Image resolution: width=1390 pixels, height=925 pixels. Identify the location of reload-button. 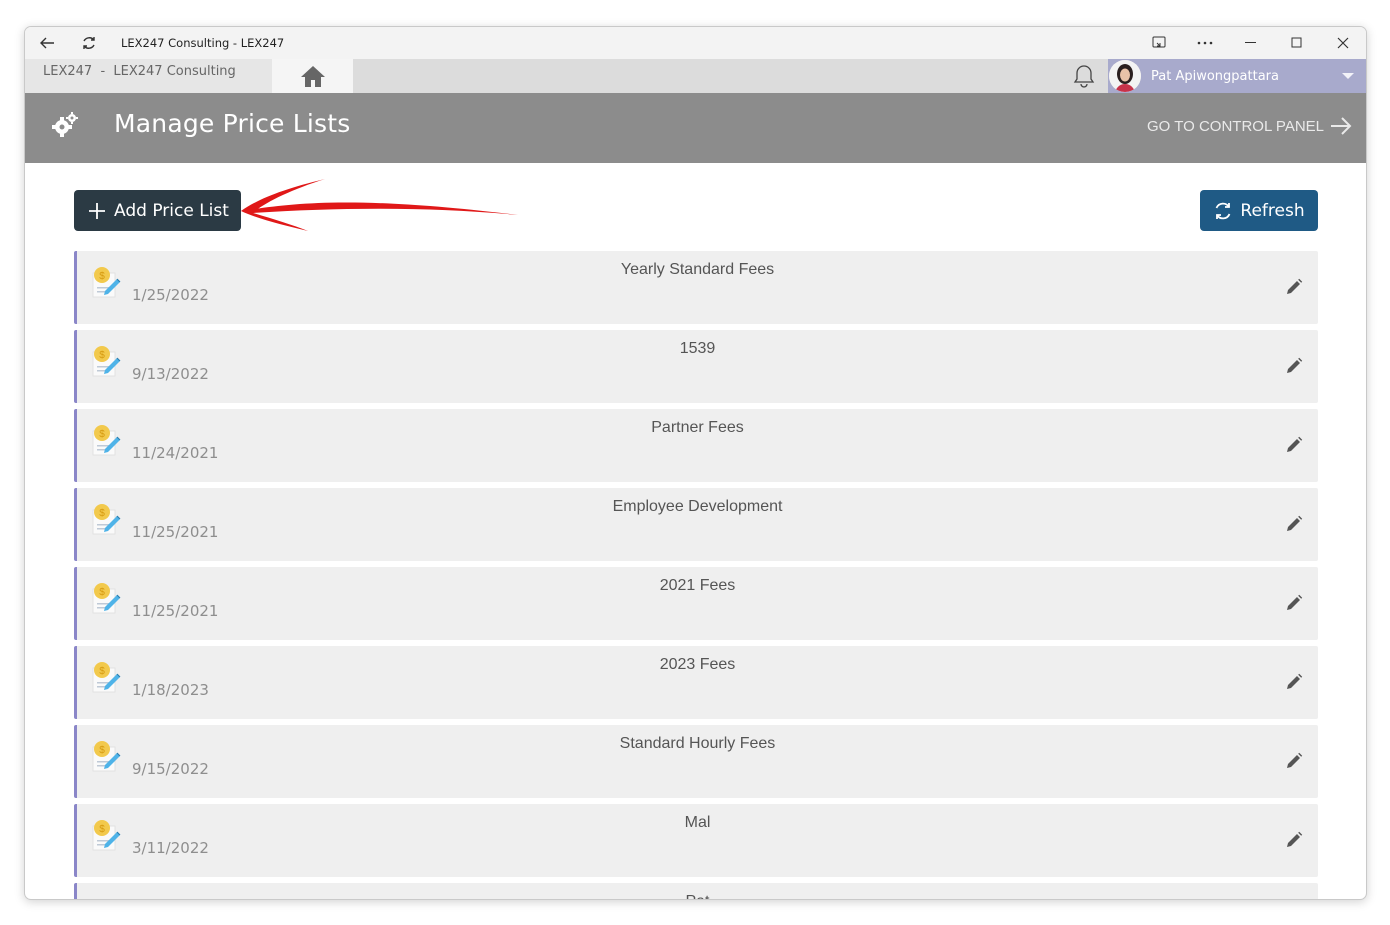
(89, 43).